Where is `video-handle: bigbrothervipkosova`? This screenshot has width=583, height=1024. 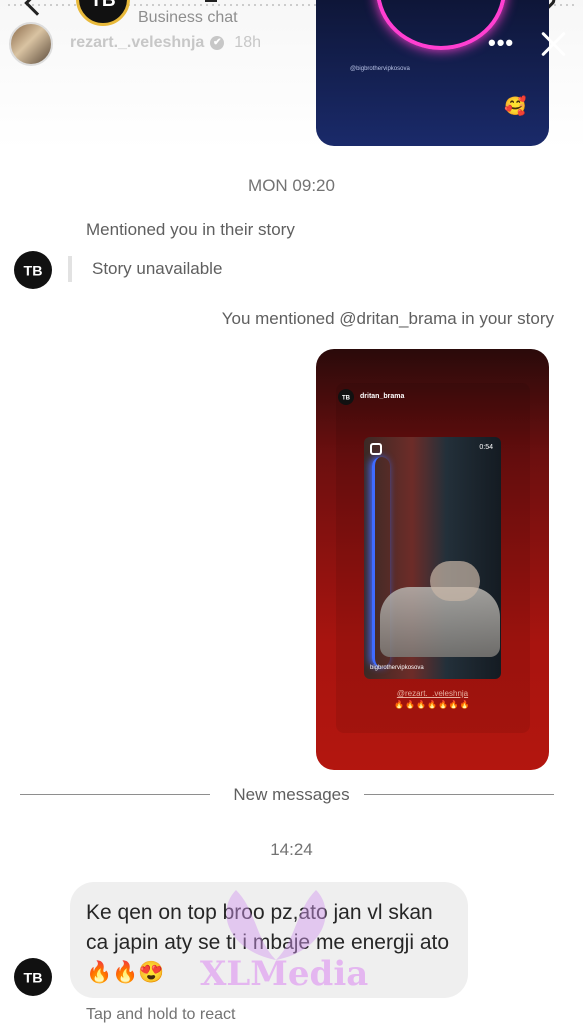 video-handle: bigbrothervipkosova is located at coordinates (397, 668).